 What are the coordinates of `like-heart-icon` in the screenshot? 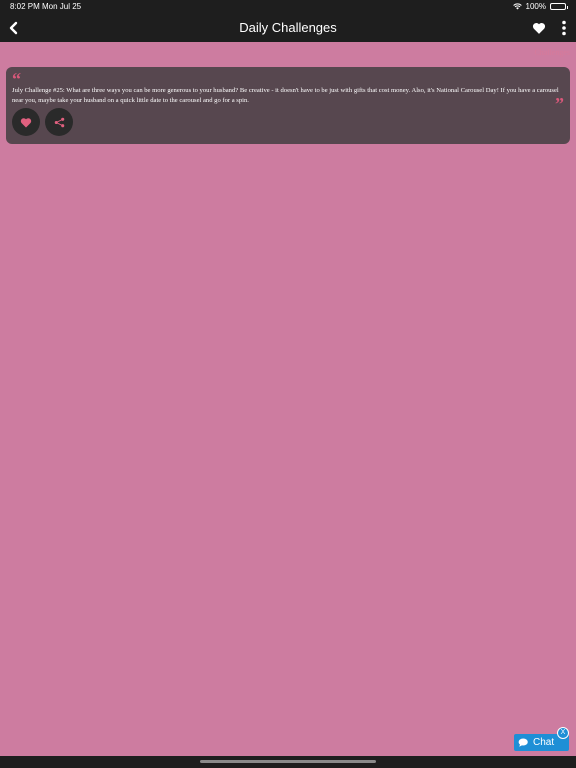 It's located at (26, 122).